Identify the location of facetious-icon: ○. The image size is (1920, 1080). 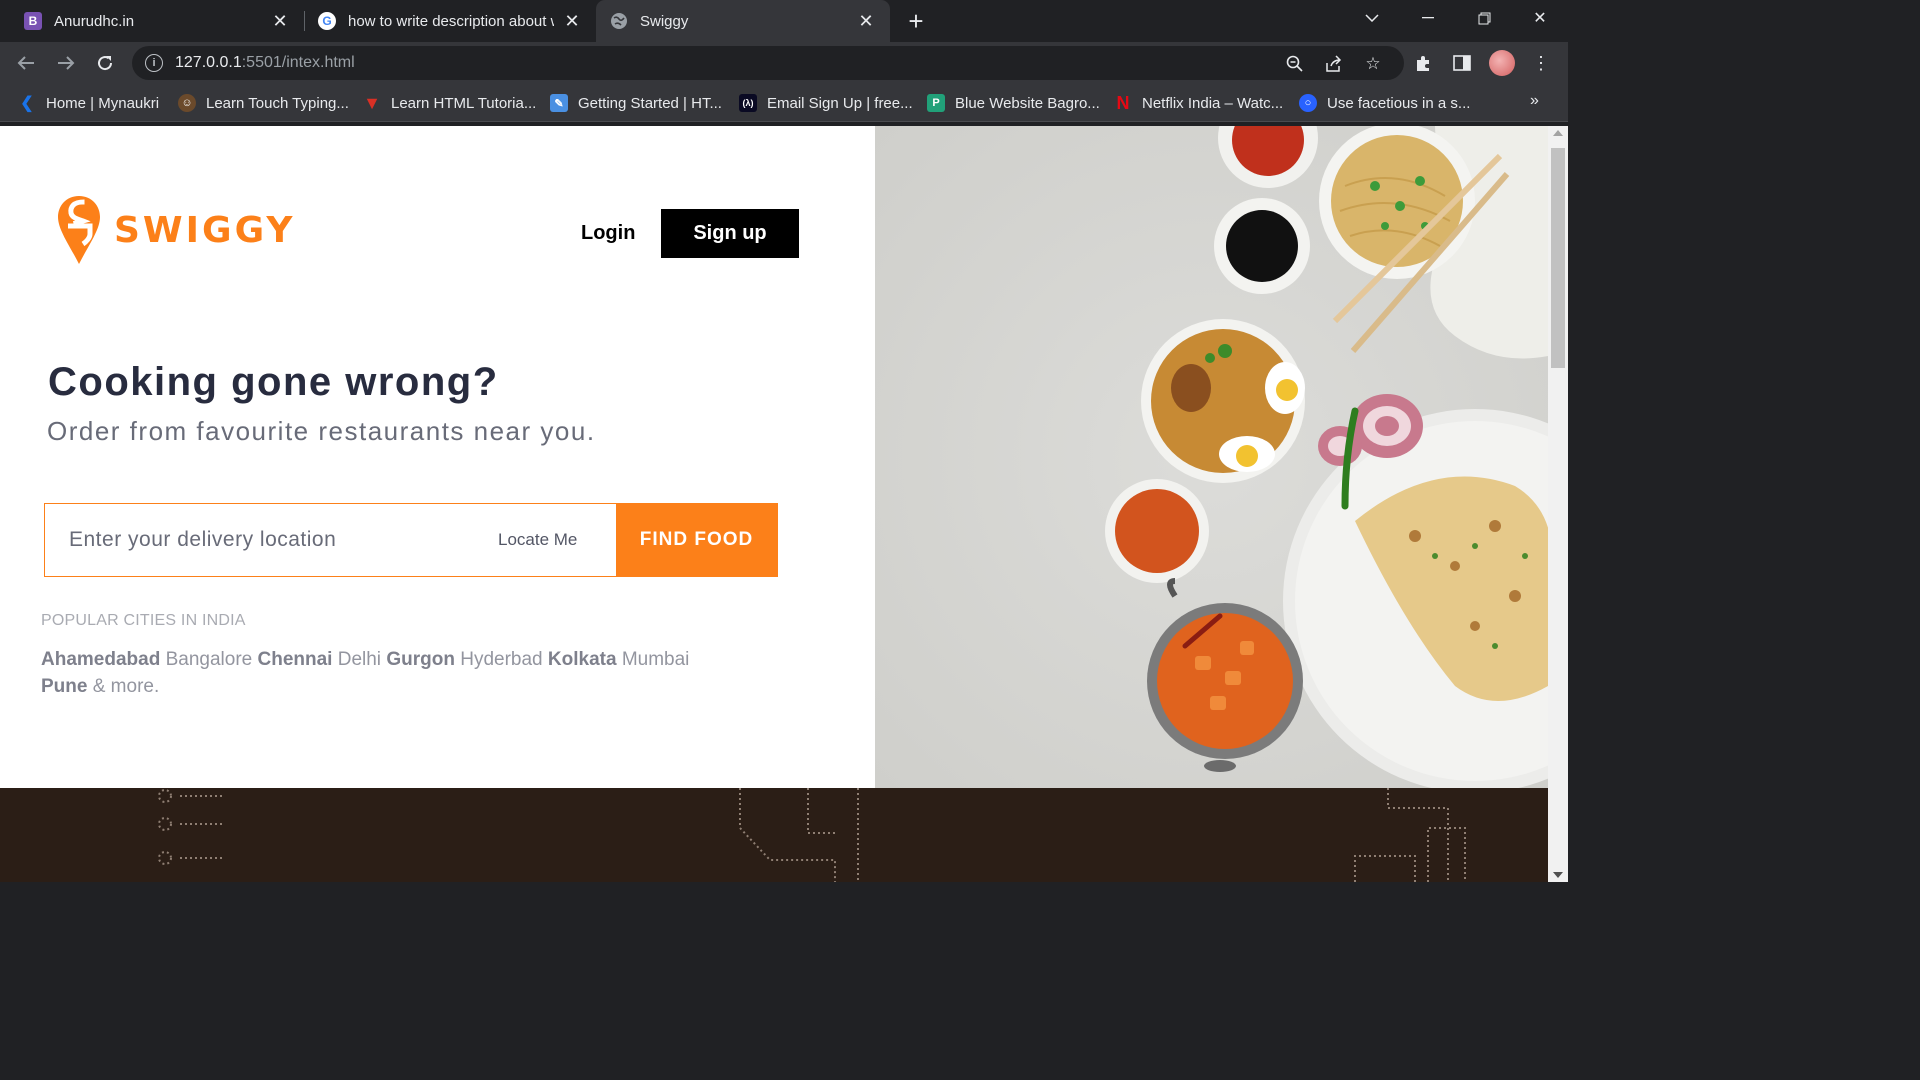
(1308, 103).